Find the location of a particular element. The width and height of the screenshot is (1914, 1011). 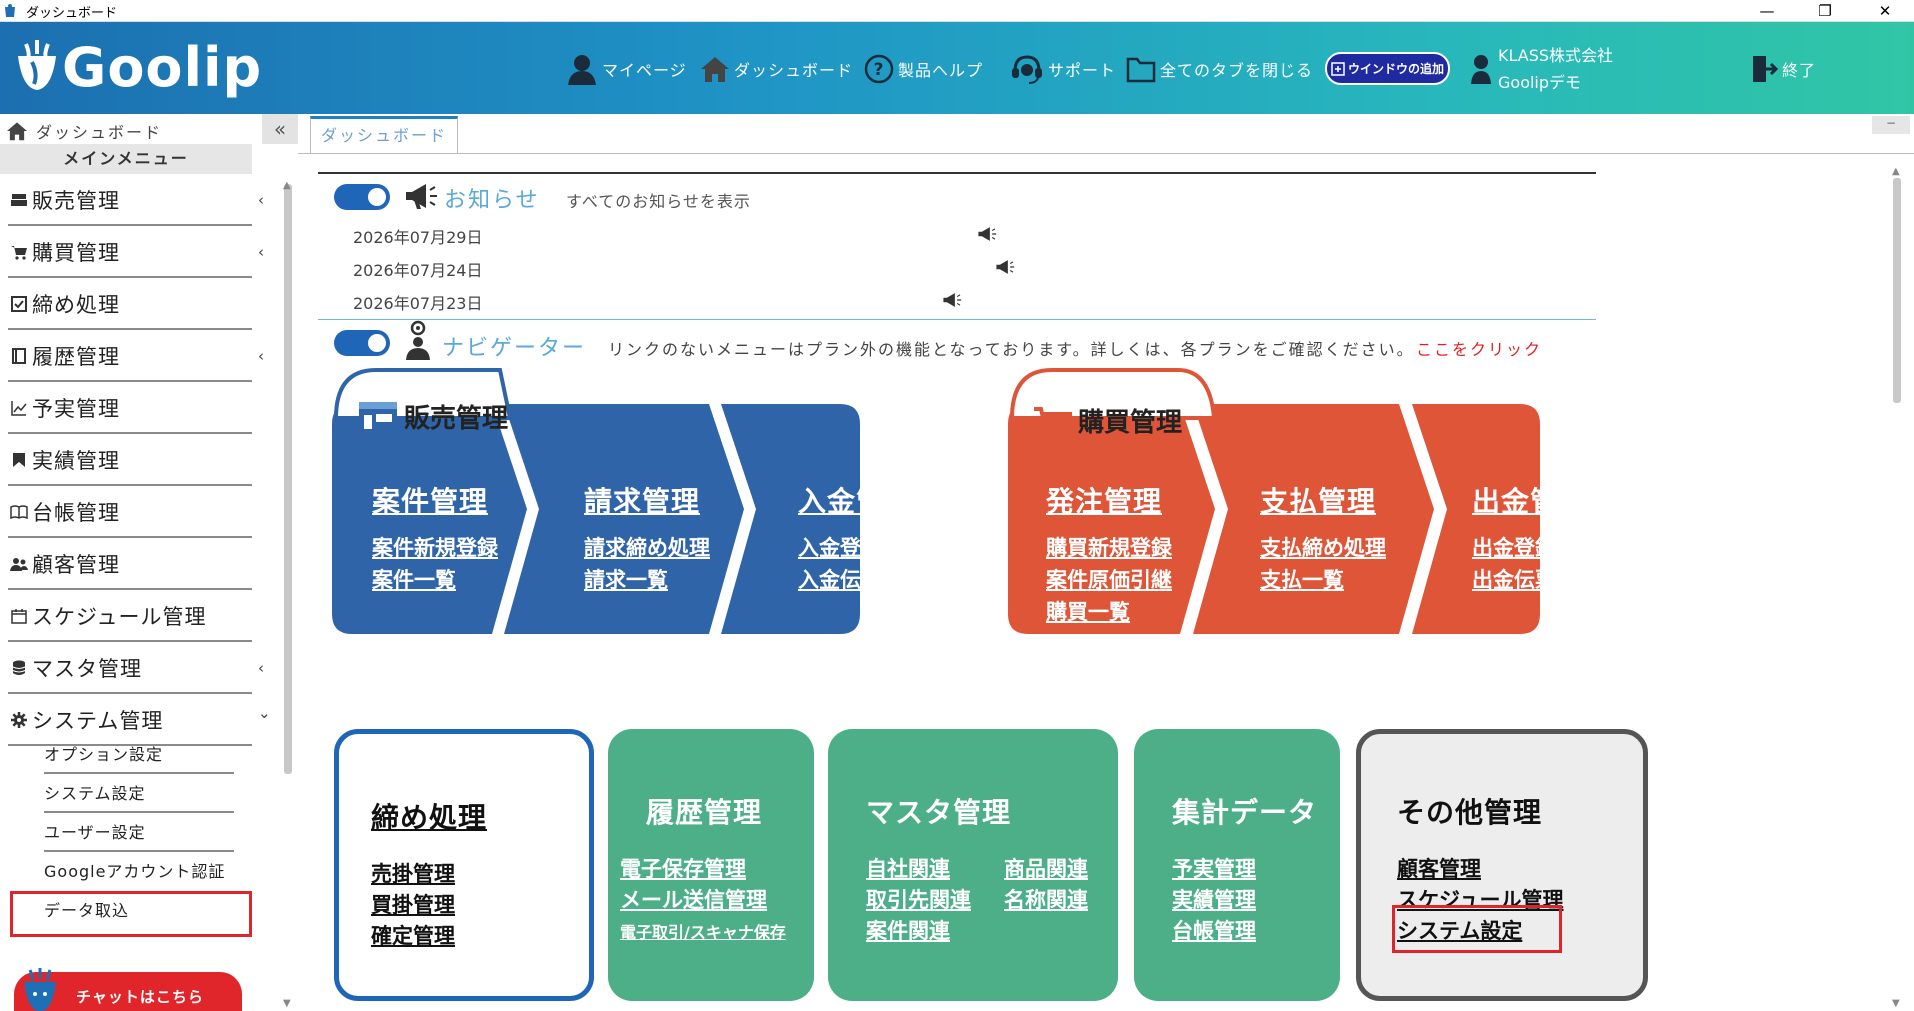

tab-minimize-button: − is located at coordinates (1891, 125).